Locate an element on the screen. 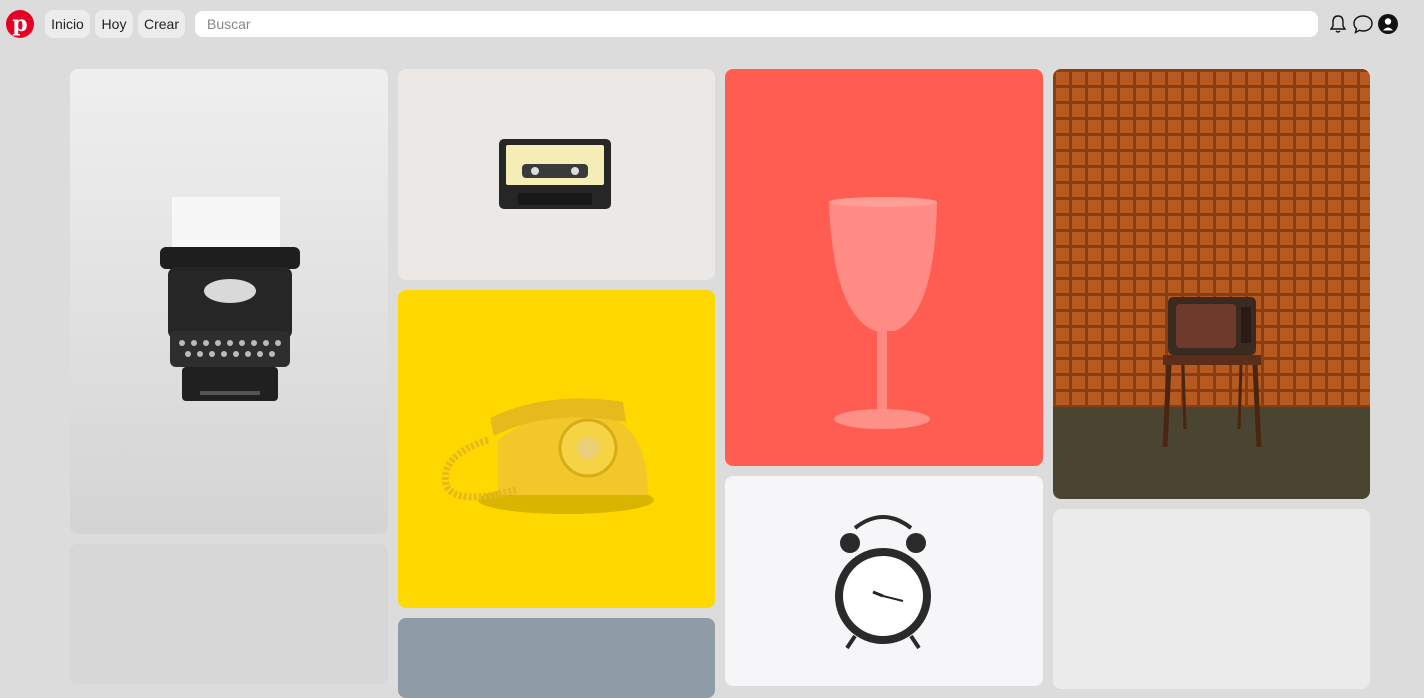 This screenshot has height=698, width=1424. top-bar: p Inicio Hoy Crear is located at coordinates (712, 25).